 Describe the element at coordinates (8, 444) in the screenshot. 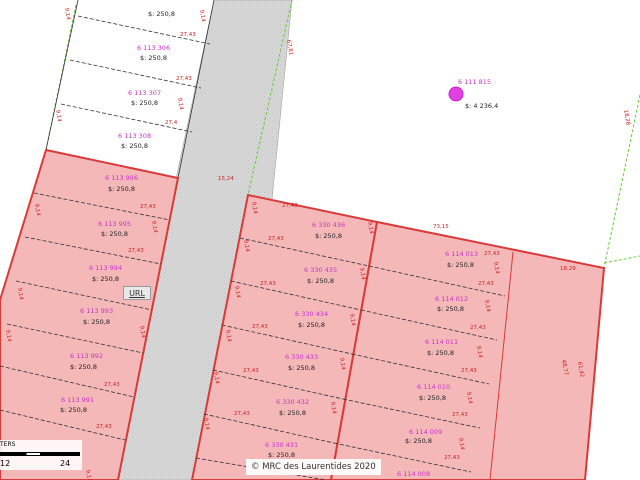

I see `scale-title: TERS` at that location.